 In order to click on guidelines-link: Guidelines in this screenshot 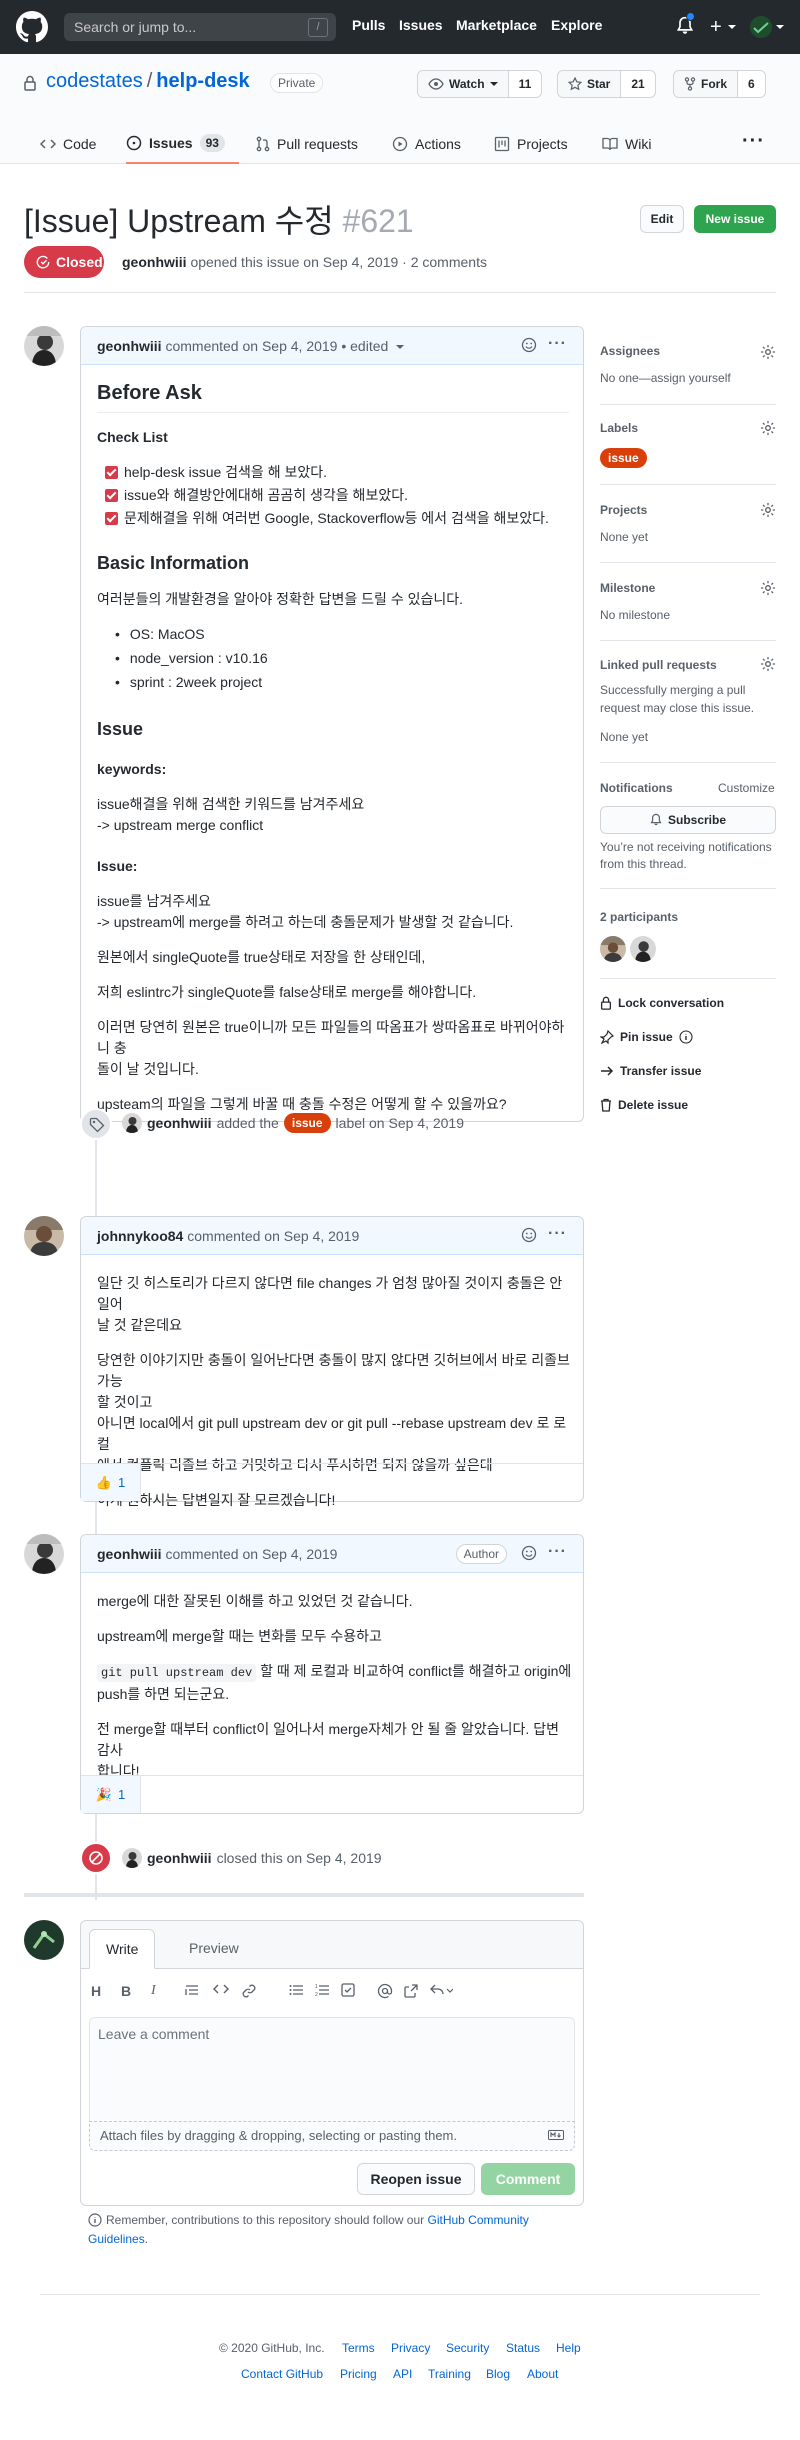, I will do `click(116, 2239)`.